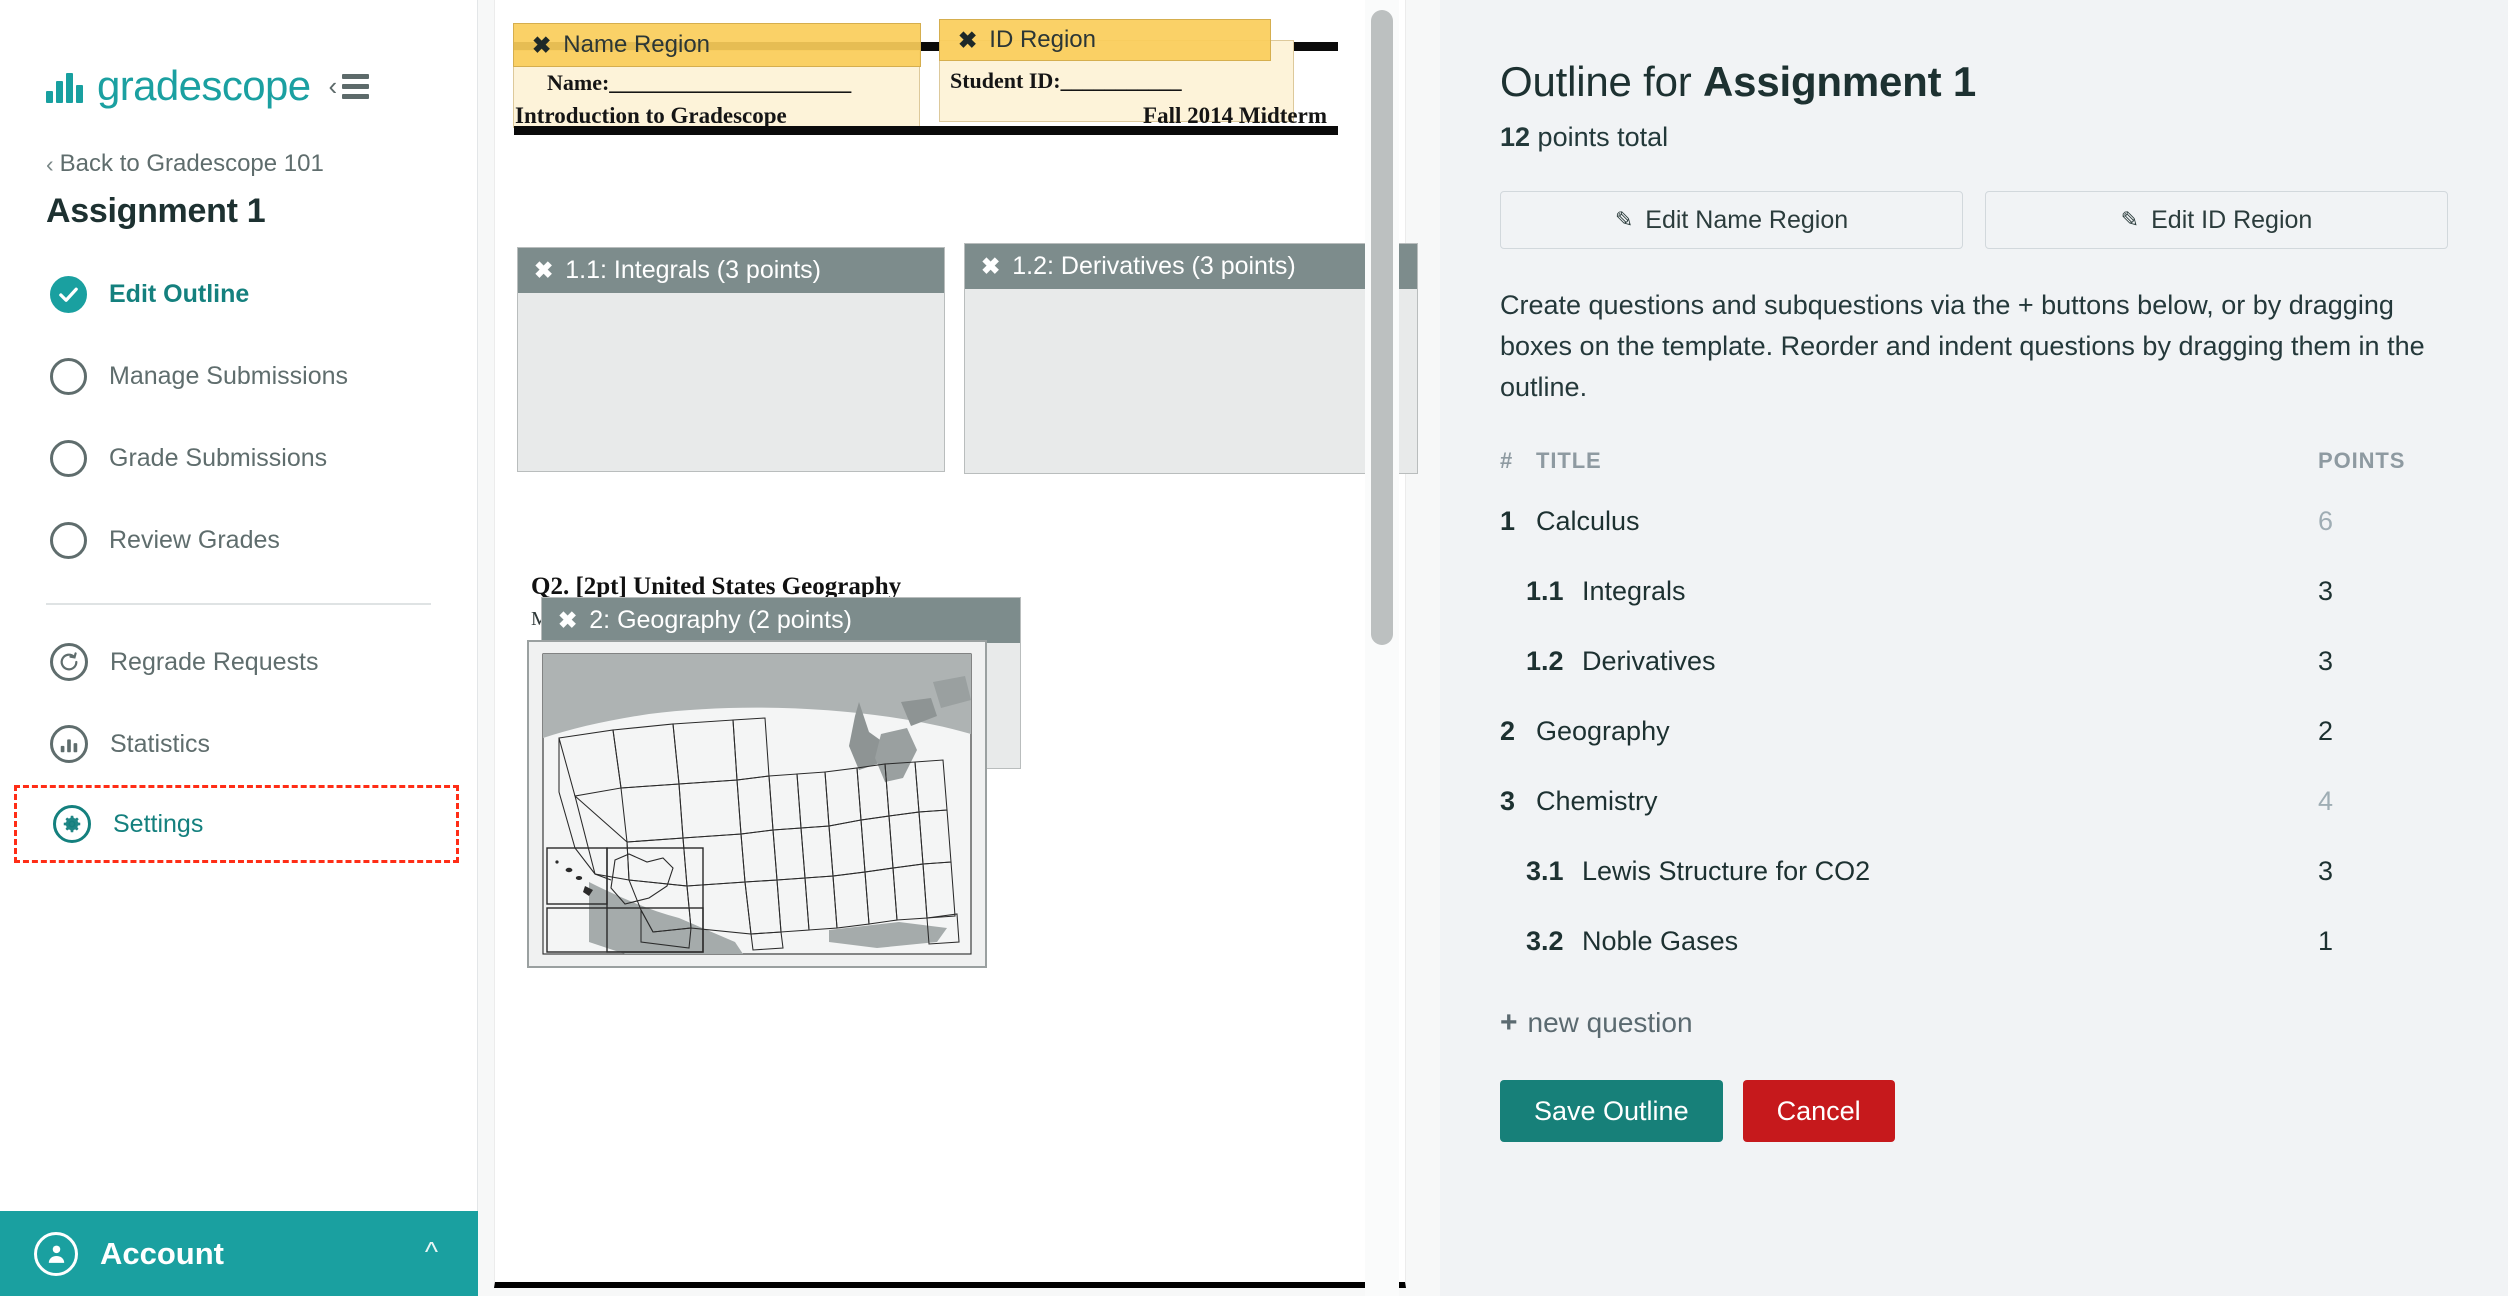 This screenshot has height=1296, width=2508. Describe the element at coordinates (1603, 731) in the screenshot. I see `row-title: Geography` at that location.